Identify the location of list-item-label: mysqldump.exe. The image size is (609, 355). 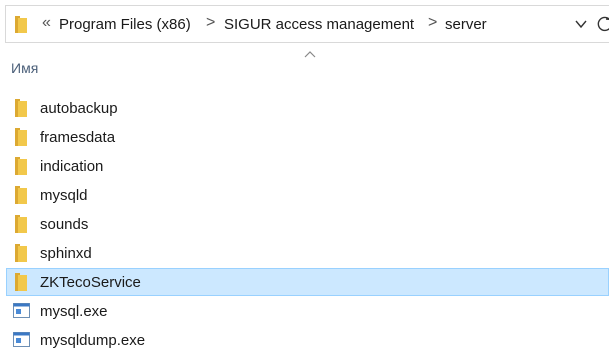
(93, 340).